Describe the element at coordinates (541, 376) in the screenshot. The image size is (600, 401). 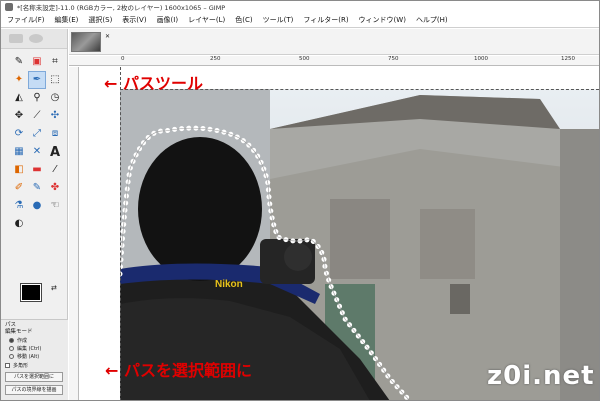
I see `watermark: z0i.net` at that location.